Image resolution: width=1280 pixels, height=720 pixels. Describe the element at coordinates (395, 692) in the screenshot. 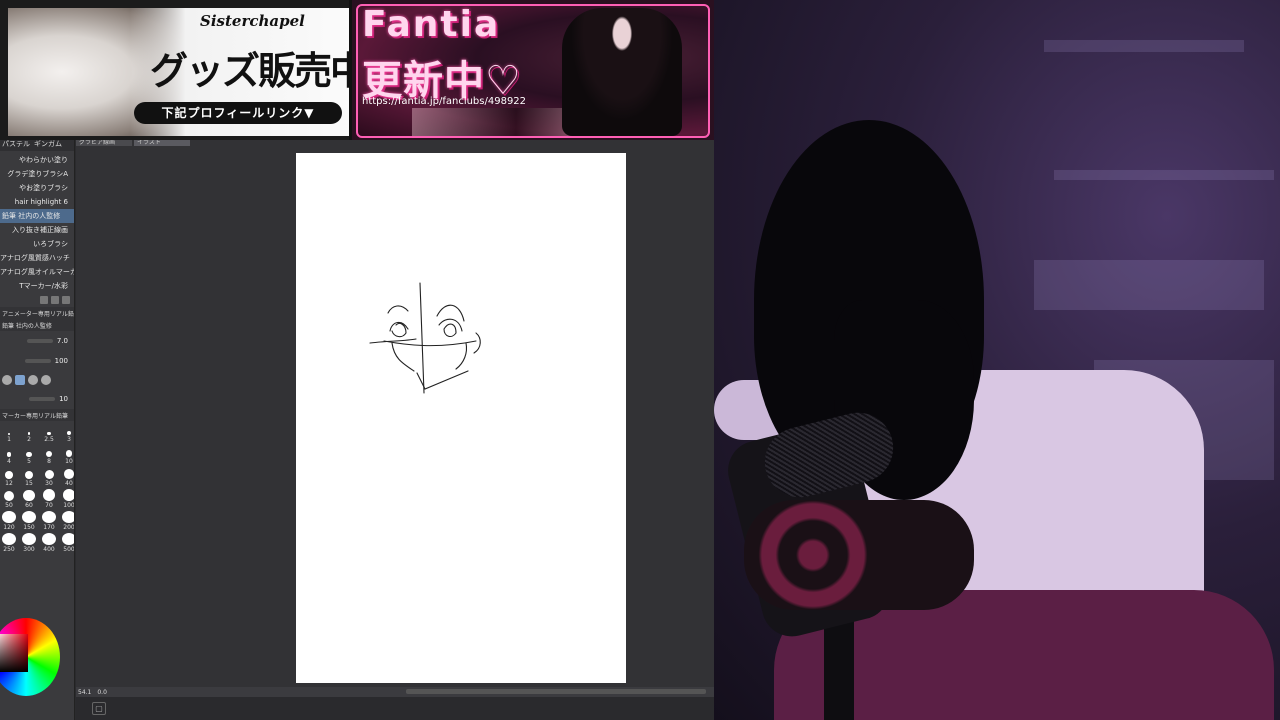

I see `status-bar: 54.1 0.0` at that location.